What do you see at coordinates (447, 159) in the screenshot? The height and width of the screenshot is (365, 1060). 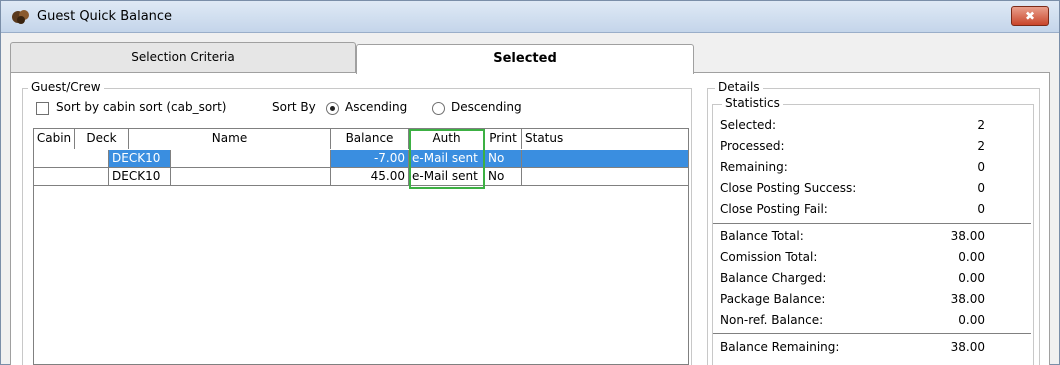 I see `auth-column-highlight` at bounding box center [447, 159].